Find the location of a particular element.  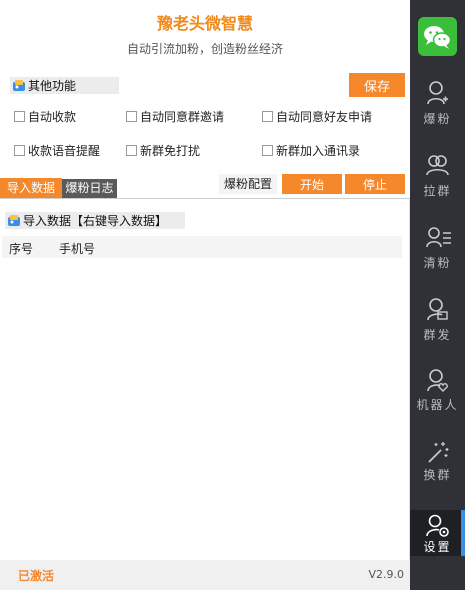

payment-voice-alert-checkbox: 收款语音提醒 is located at coordinates (57, 150).